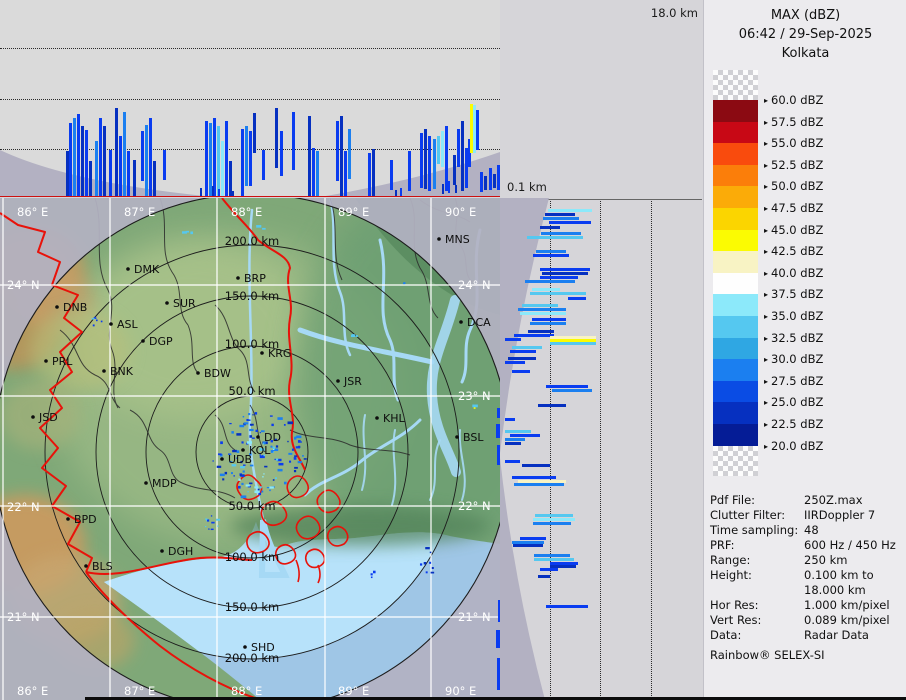 This screenshot has height=700, width=906. I want to click on longitude-label-top: 87° E, so click(139, 212).